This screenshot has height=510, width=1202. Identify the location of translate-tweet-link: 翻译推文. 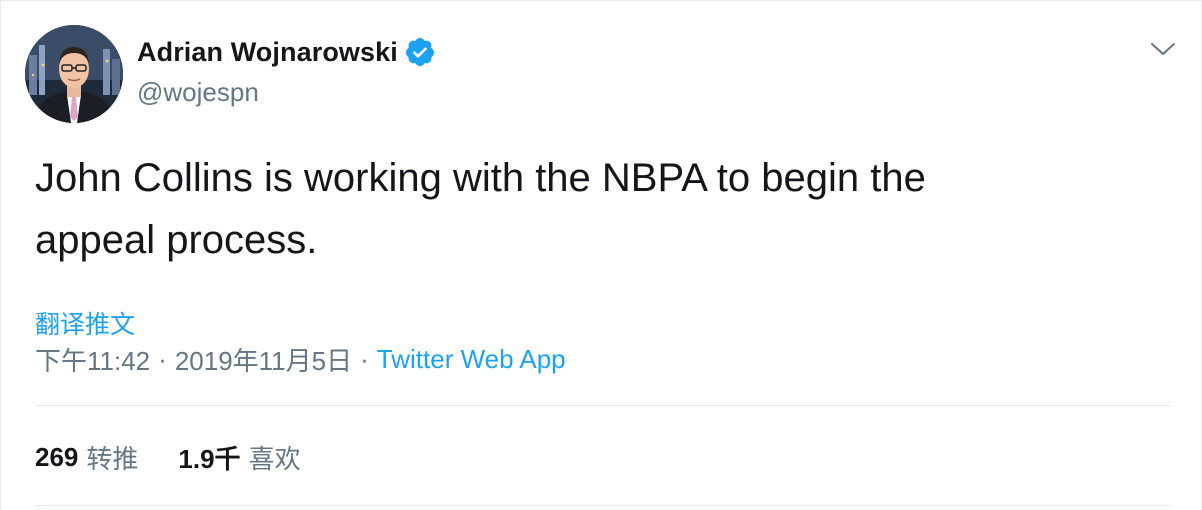
(85, 323).